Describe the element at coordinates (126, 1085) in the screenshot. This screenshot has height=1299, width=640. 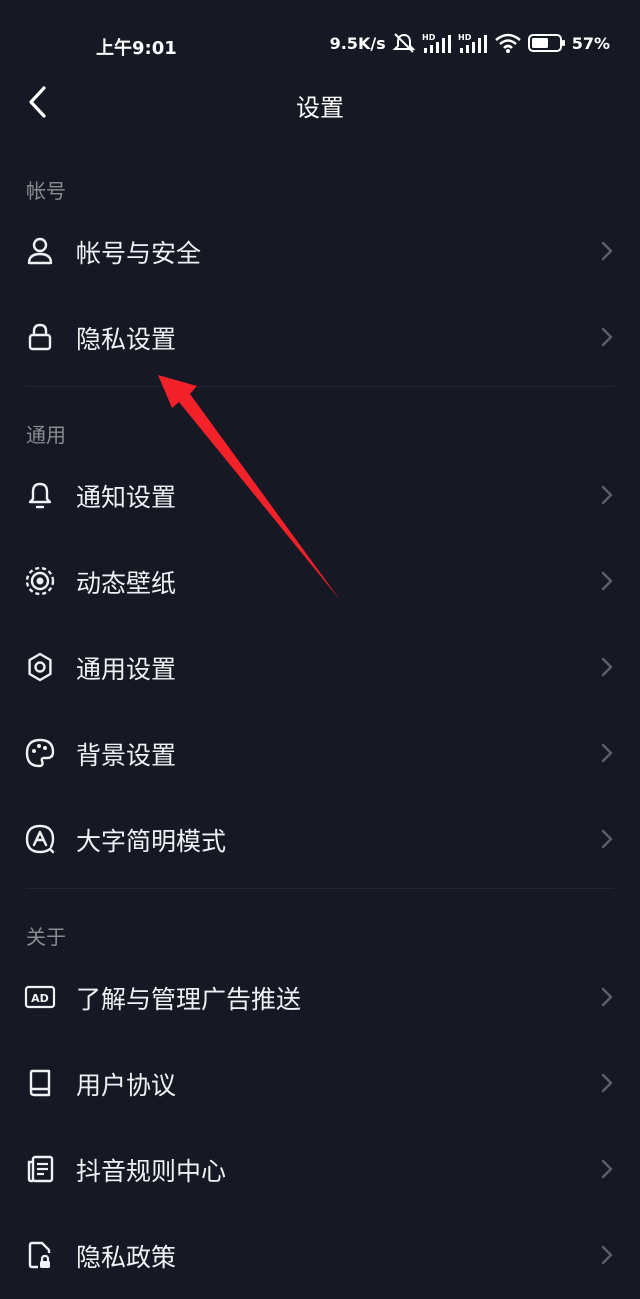
I see `settings-item-label: 用户协议` at that location.